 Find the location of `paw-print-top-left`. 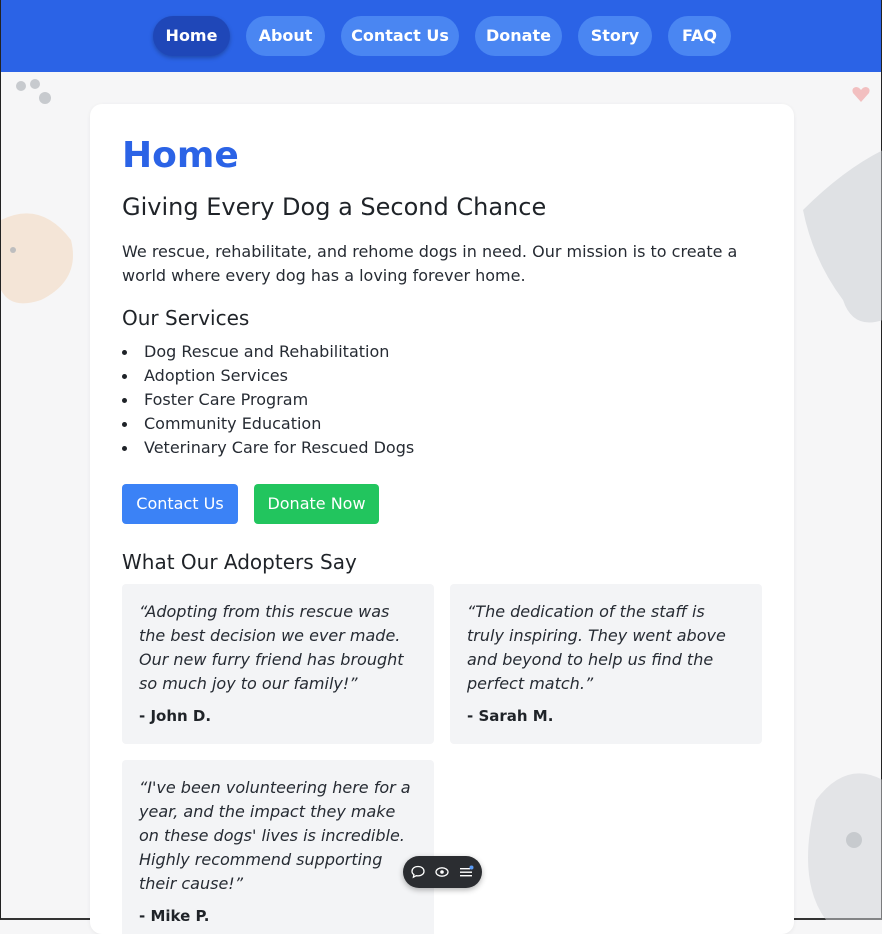

paw-print-top-left is located at coordinates (33, 91).